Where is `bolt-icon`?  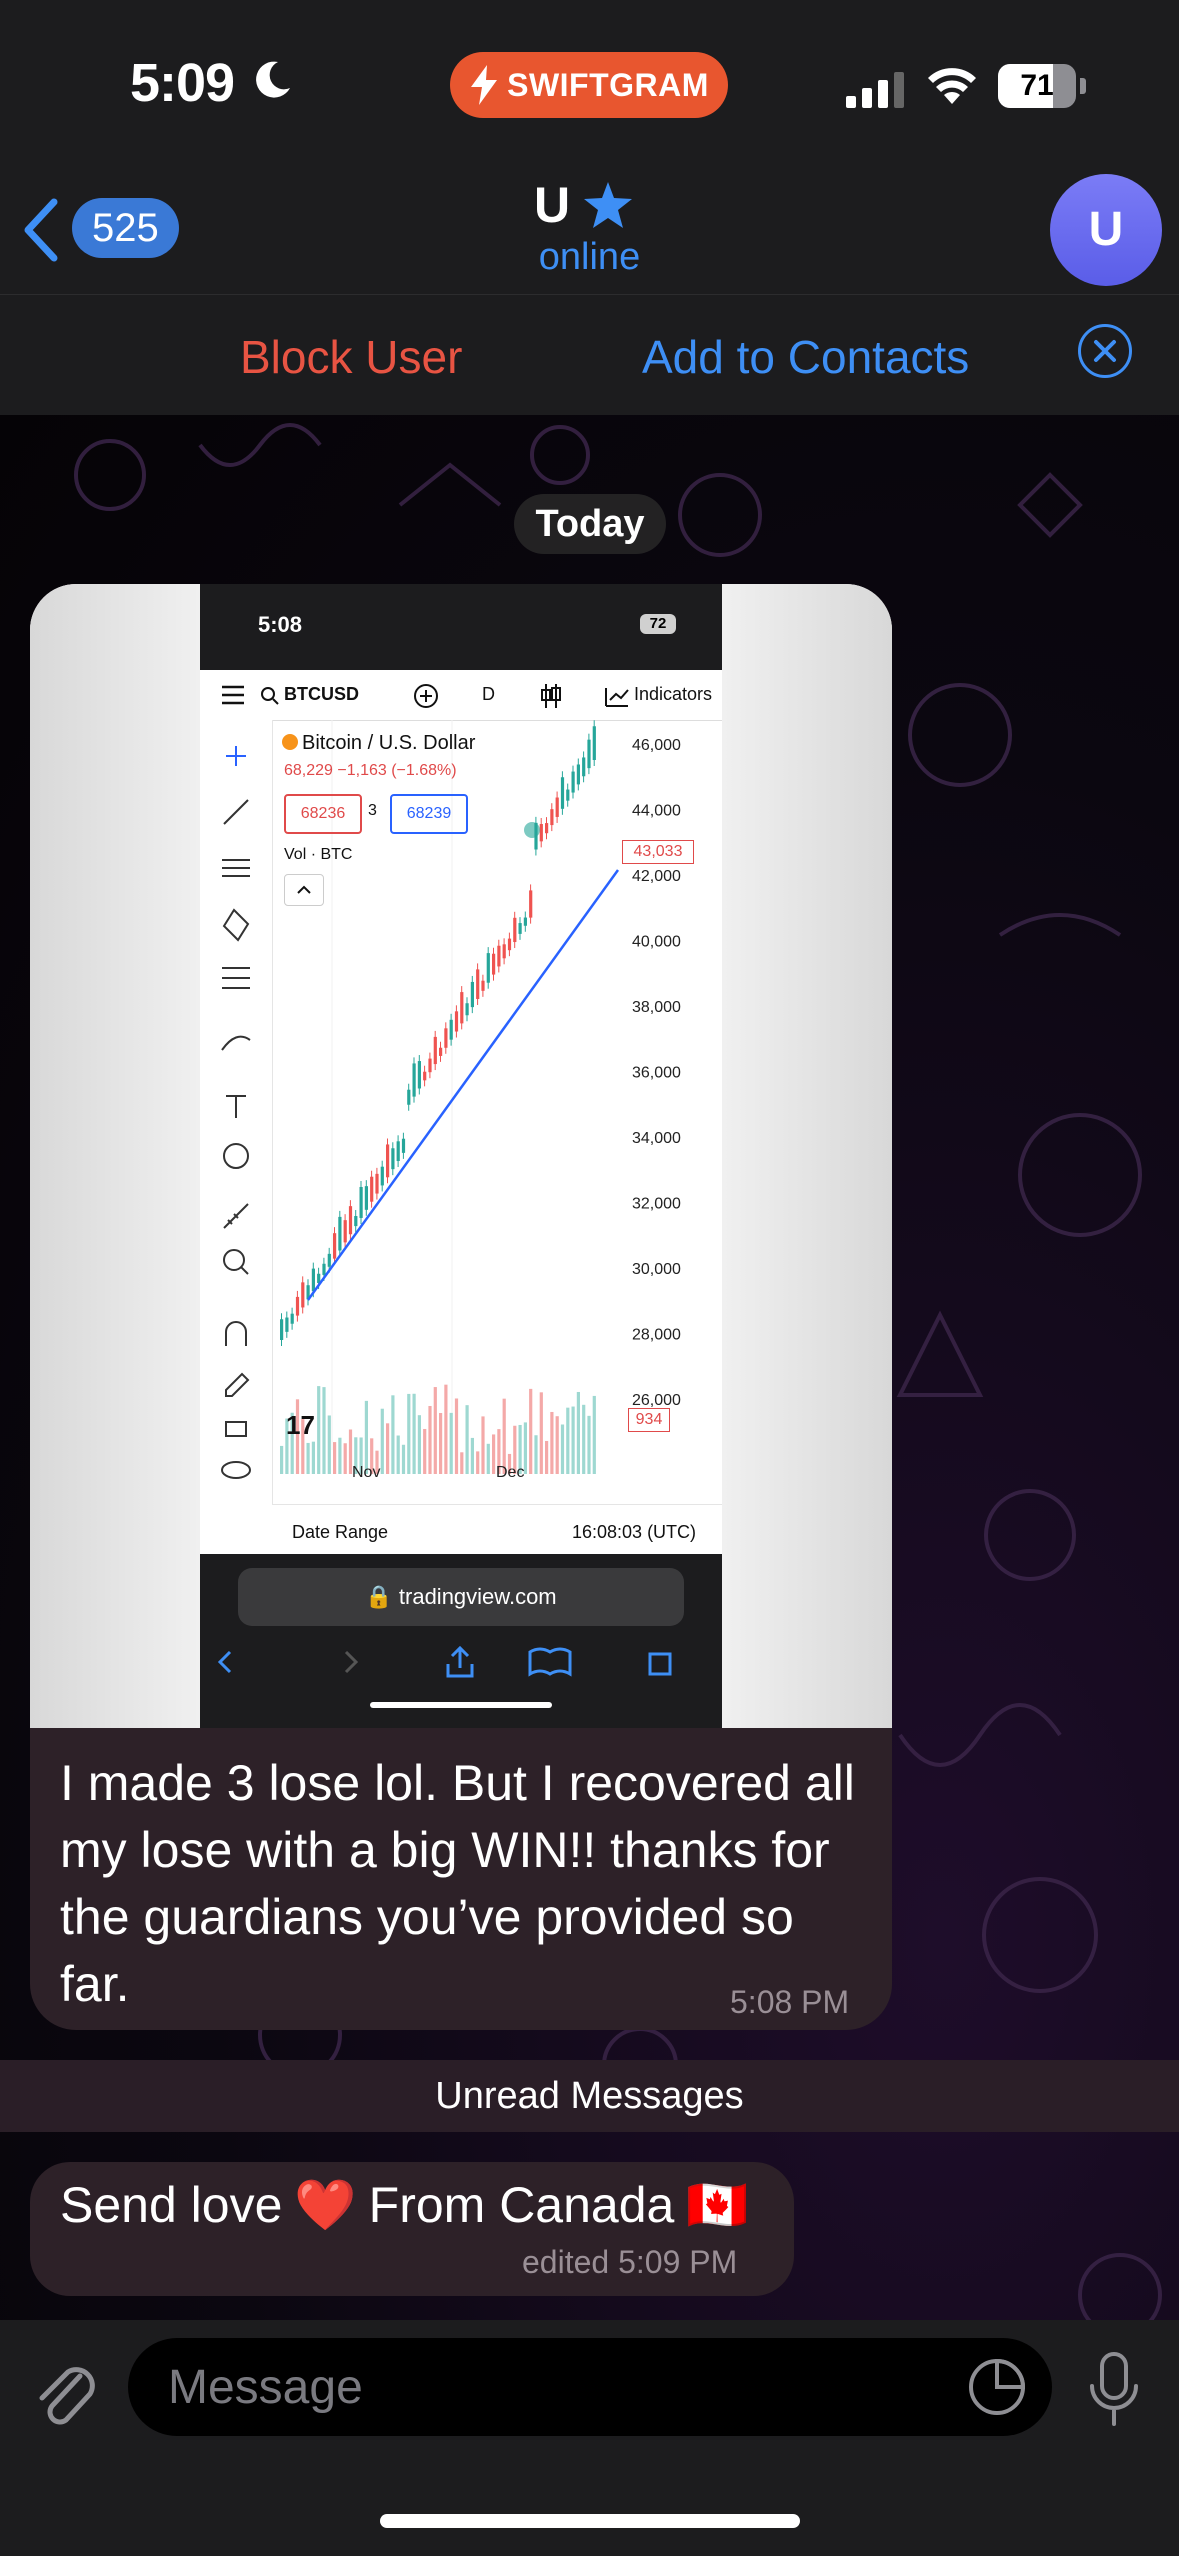
bolt-icon is located at coordinates (484, 85).